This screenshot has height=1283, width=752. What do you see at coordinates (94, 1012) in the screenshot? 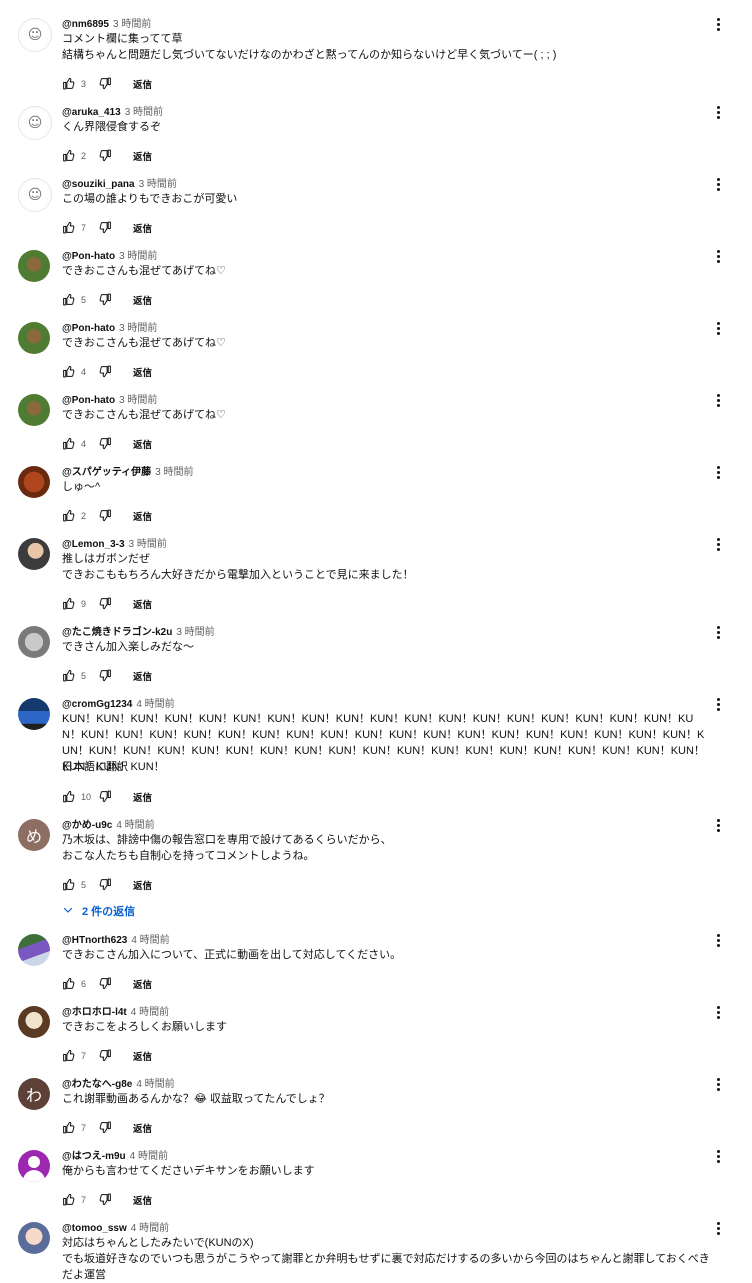
I see `comment-author: @ホロホロ-l4t` at bounding box center [94, 1012].